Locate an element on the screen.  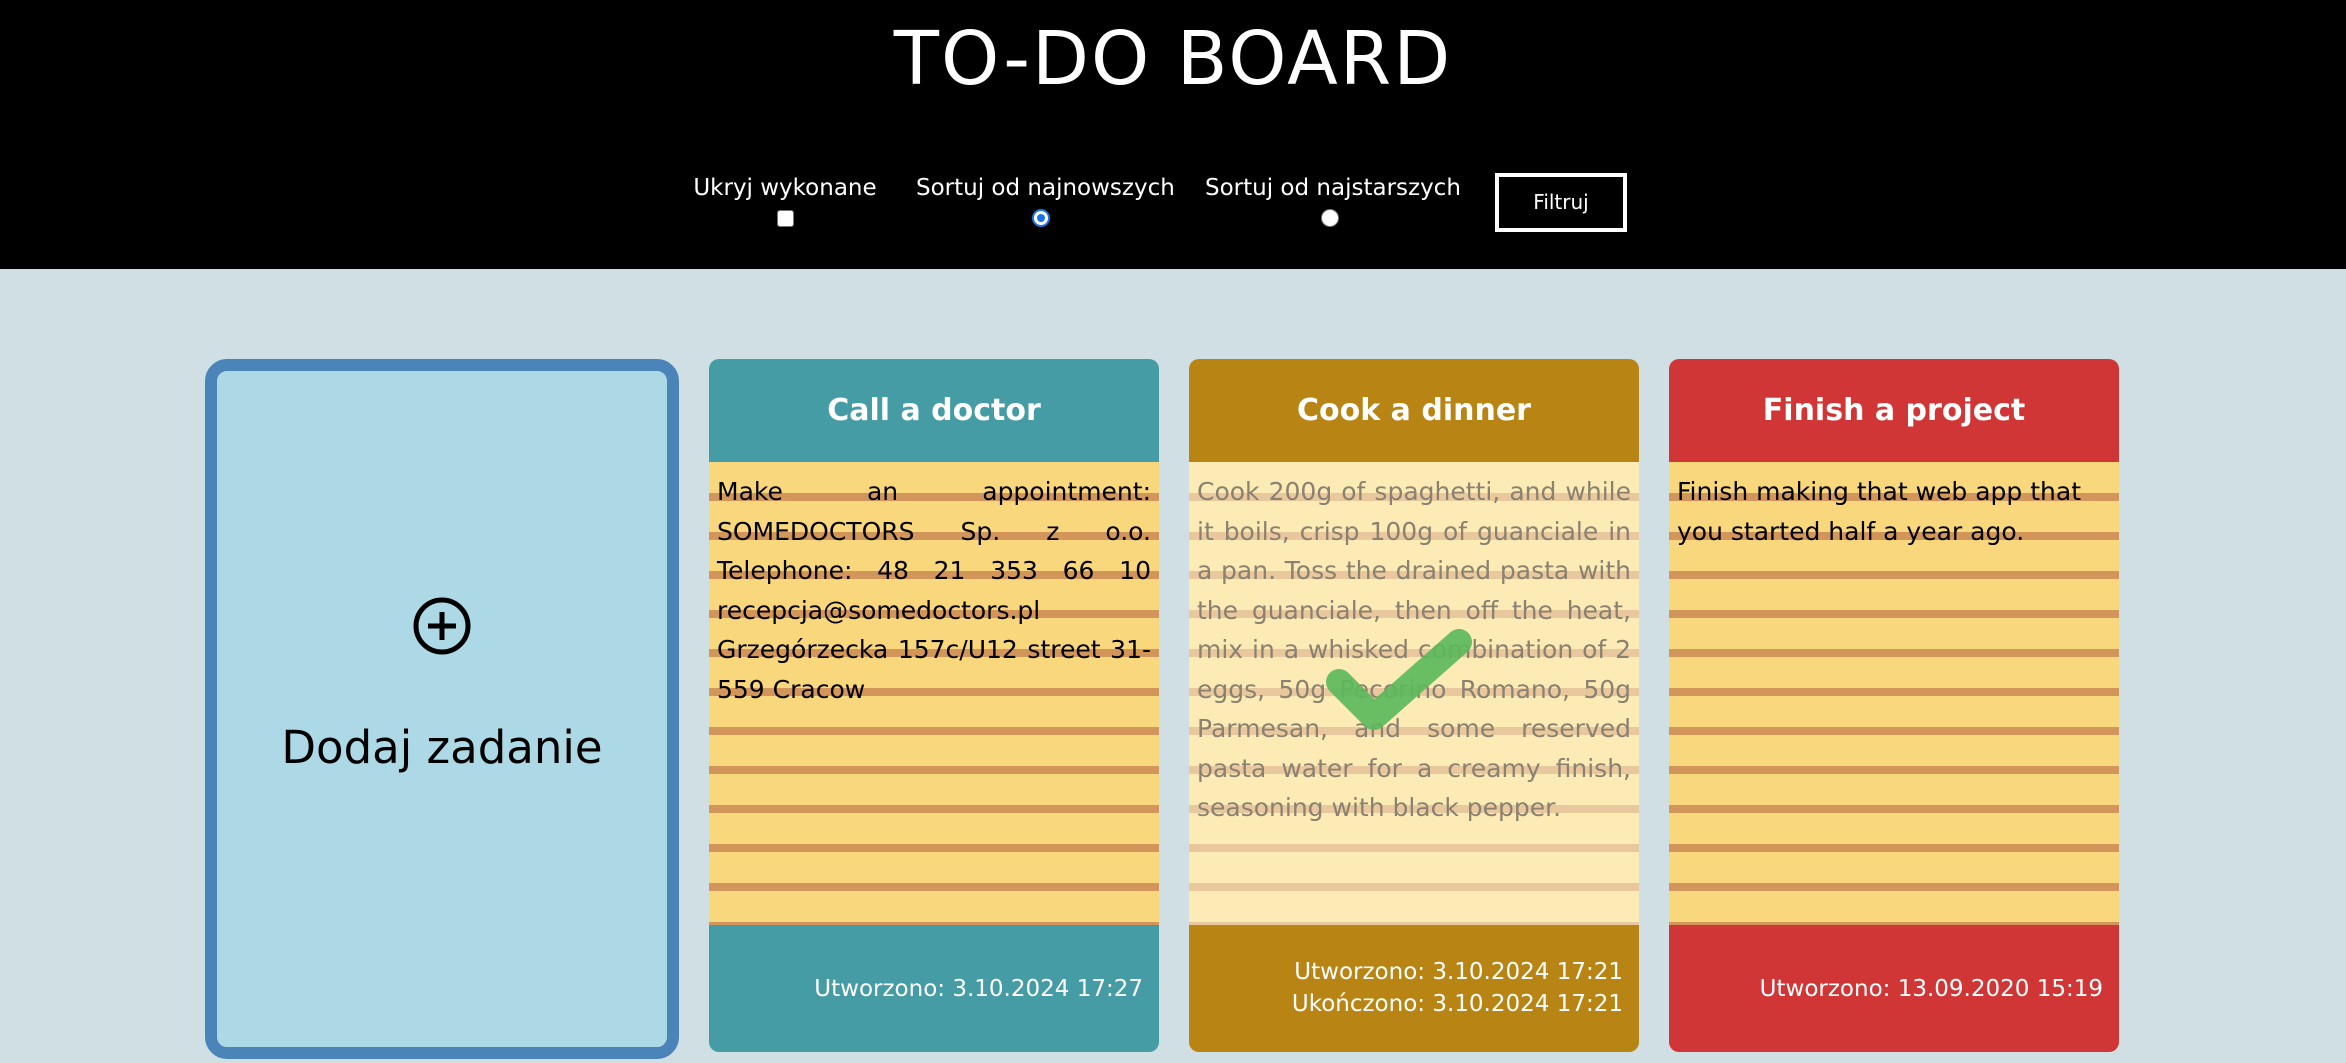
add-task-card: Dodaj zadanie is located at coordinates (442, 709).